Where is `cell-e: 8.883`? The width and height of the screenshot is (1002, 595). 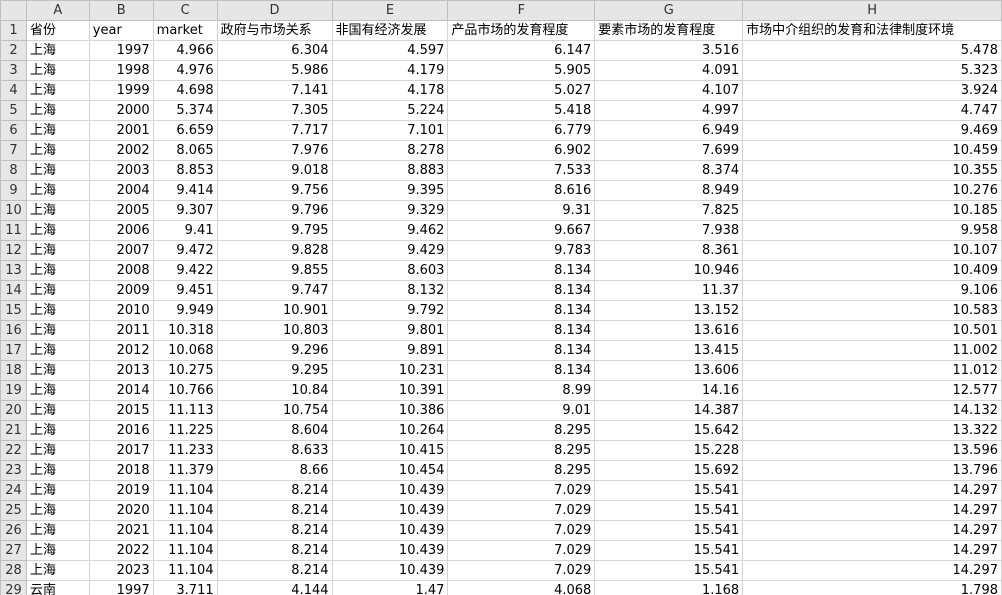 cell-e: 8.883 is located at coordinates (390, 170).